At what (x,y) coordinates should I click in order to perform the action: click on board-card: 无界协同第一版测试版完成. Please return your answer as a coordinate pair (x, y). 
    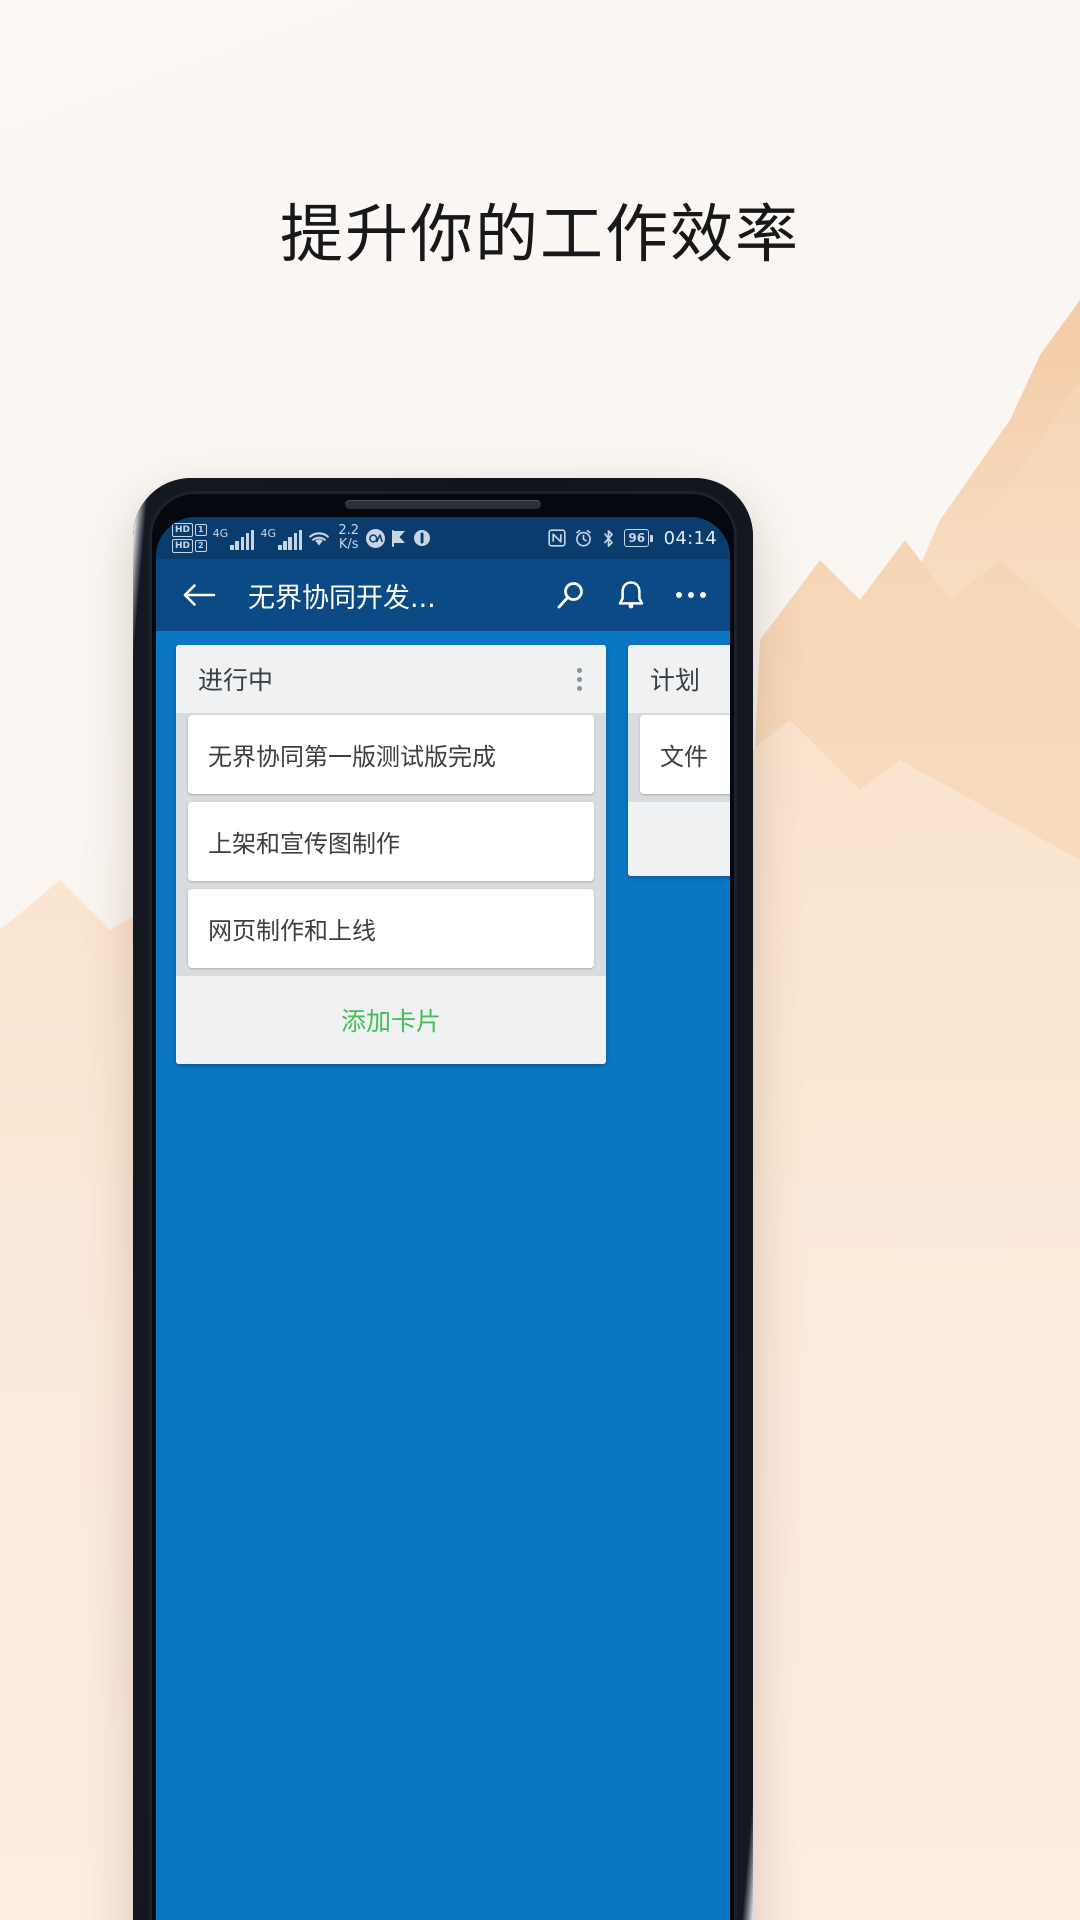
    Looking at the image, I should click on (391, 754).